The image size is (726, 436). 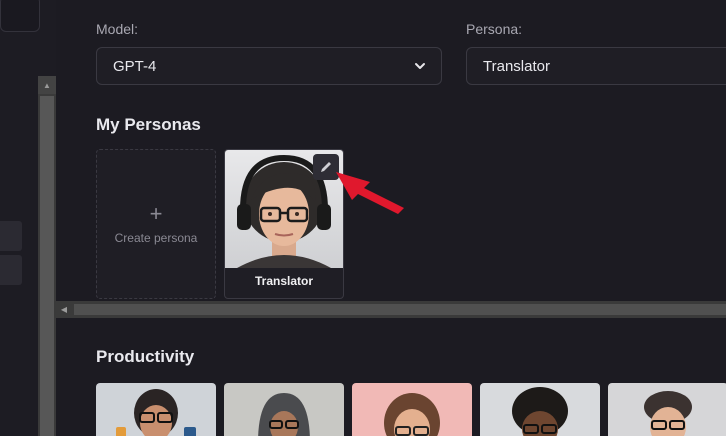 What do you see at coordinates (47, 85) in the screenshot?
I see `scroll-up-arrow-icon: ▲` at bounding box center [47, 85].